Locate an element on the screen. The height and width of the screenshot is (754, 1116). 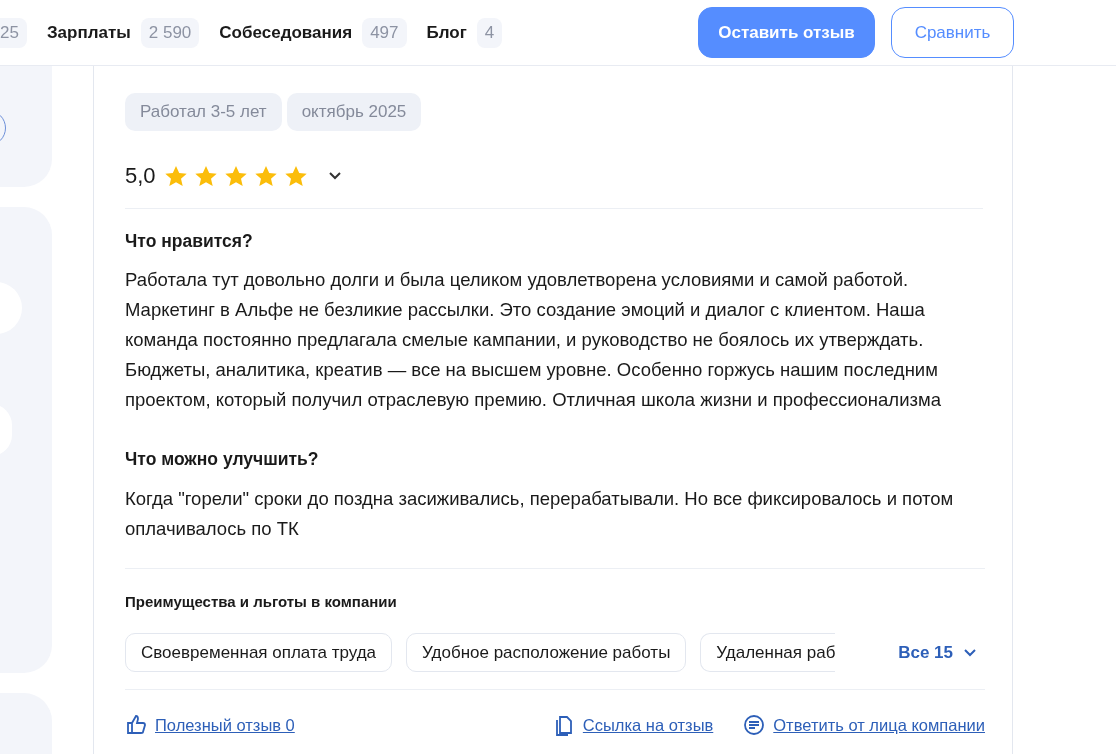
count-badge: 4 is located at coordinates (489, 32).